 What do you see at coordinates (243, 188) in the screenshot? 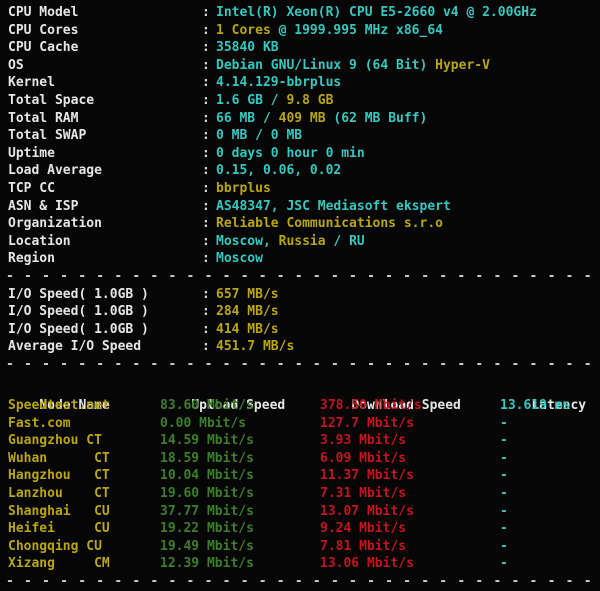
I see `system-info-value-highlight: bbrplus` at bounding box center [243, 188].